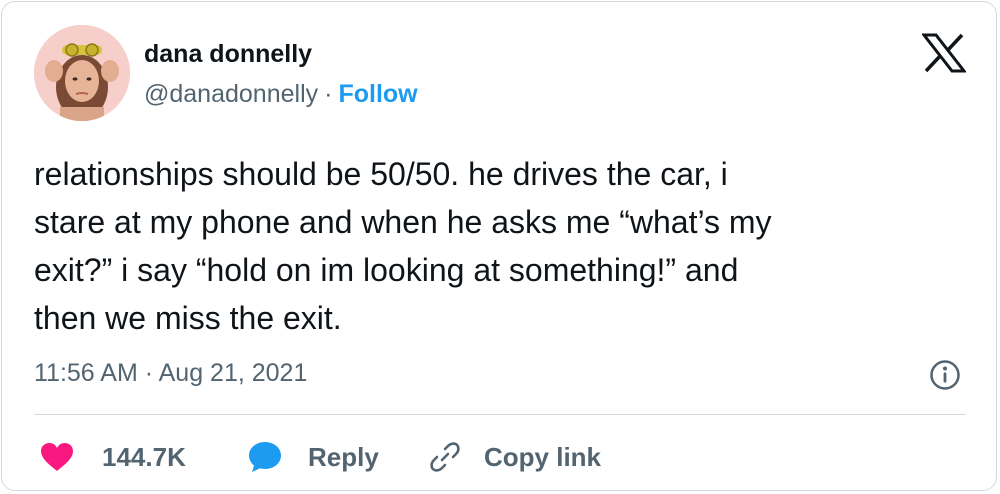 The width and height of the screenshot is (1000, 494). Describe the element at coordinates (265, 457) in the screenshot. I see `speech-bubble-icon` at that location.